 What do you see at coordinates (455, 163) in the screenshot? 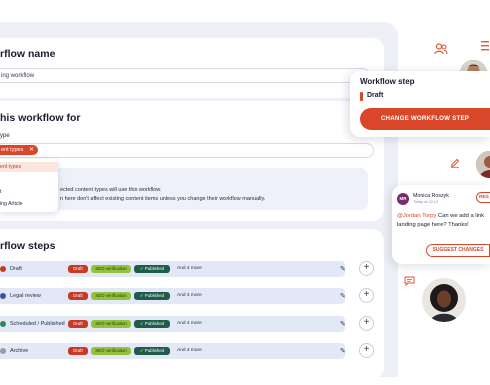
I see `pencil-icon` at bounding box center [455, 163].